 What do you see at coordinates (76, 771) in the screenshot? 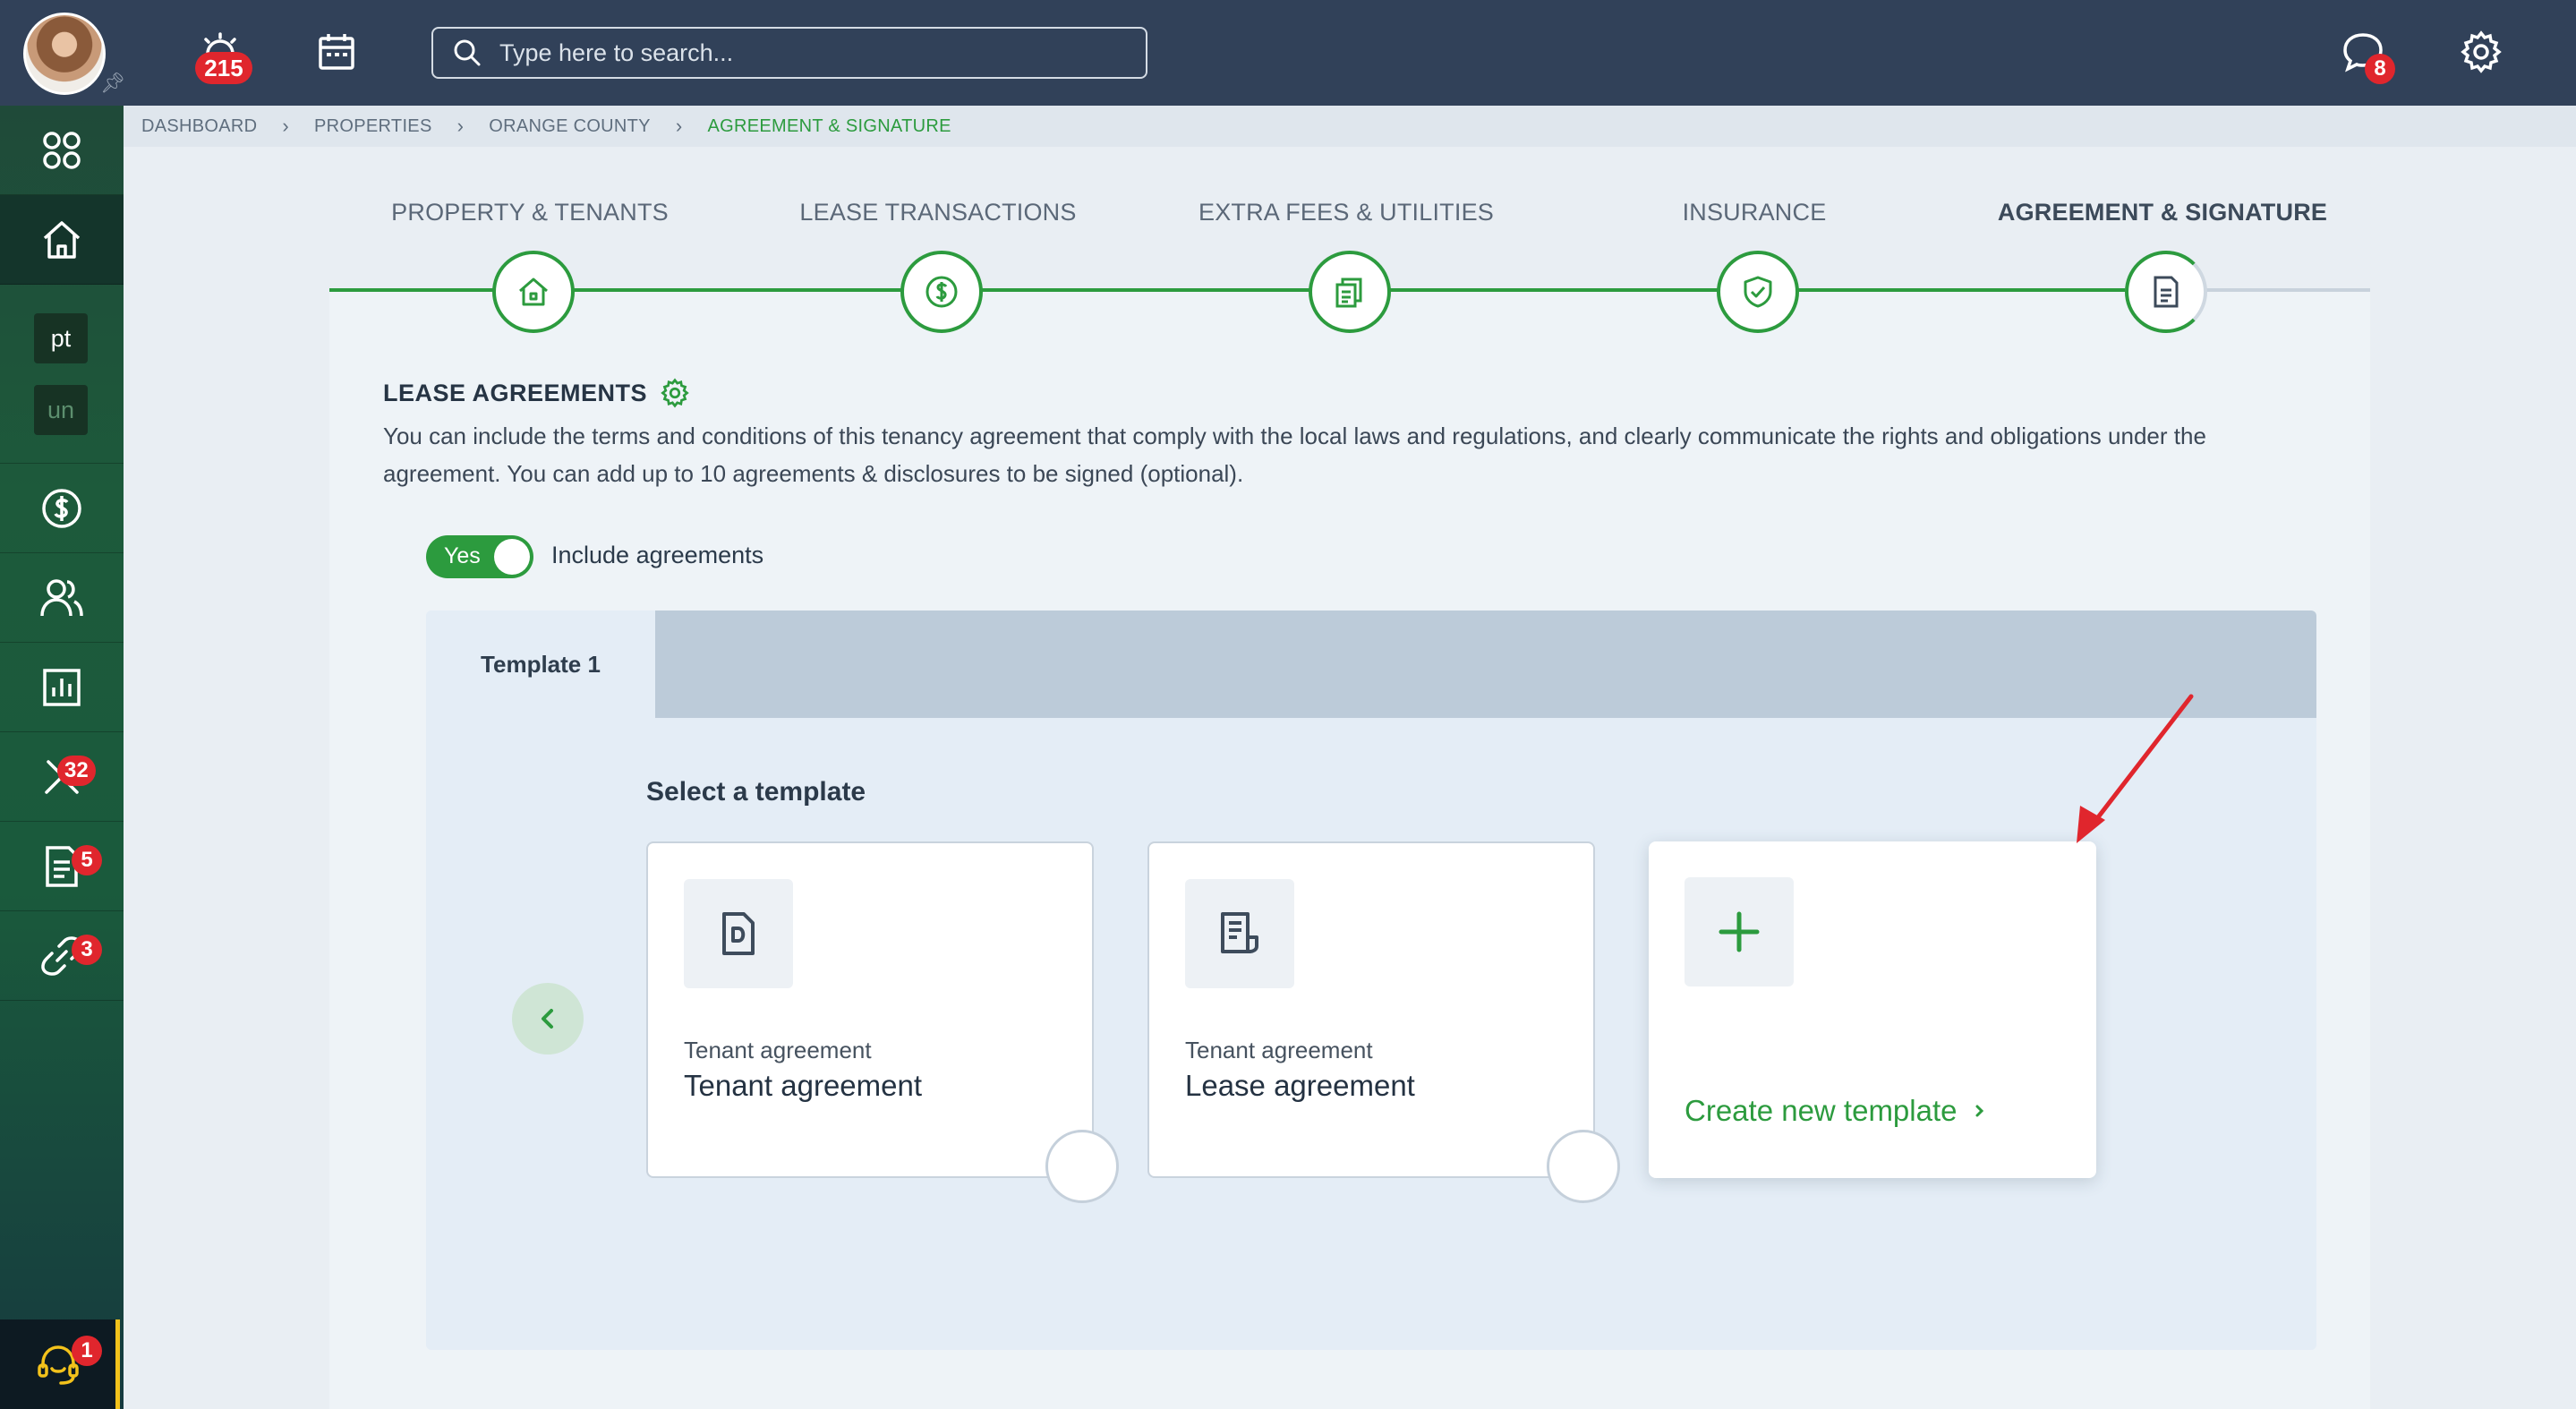
I see `maintenance-badge: 32` at bounding box center [76, 771].